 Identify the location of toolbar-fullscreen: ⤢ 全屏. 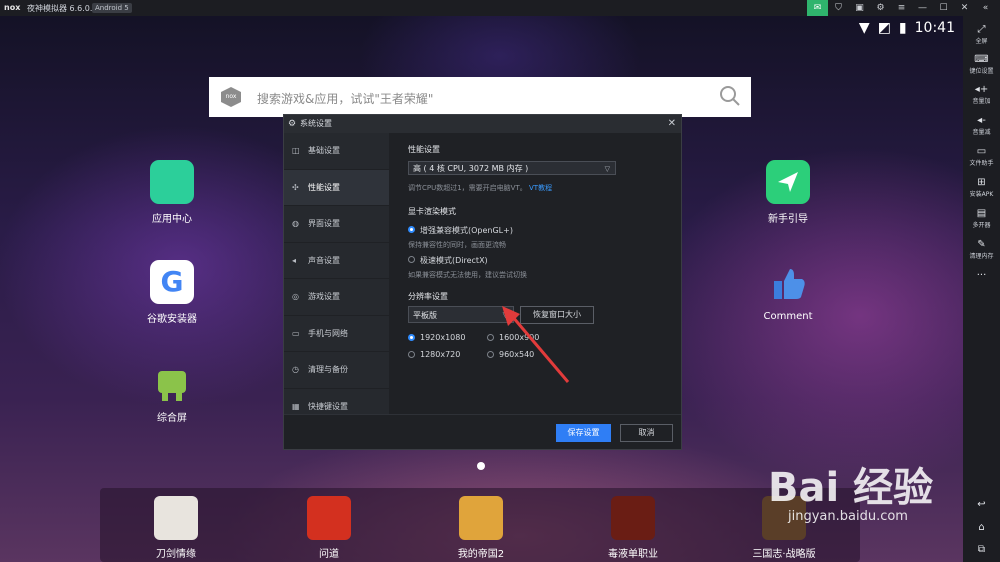
(981, 34).